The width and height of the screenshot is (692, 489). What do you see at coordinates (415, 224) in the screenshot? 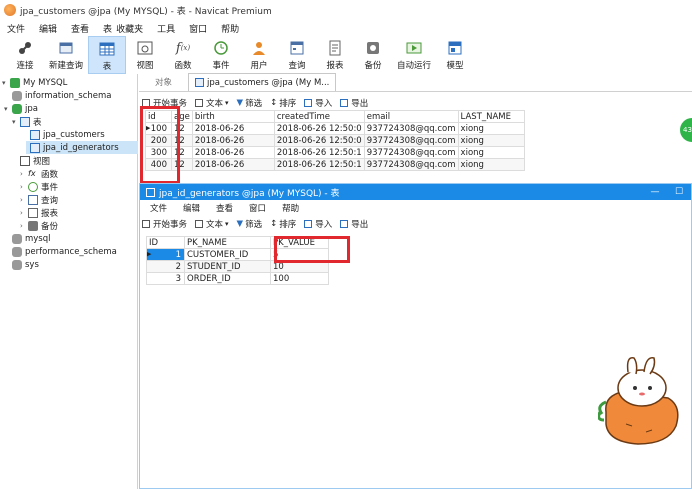
I see `id-generators-toolbar: 开始事务 文本 ▾ ▼ 筛选 ↕ 排序 导入 导出` at bounding box center [415, 224].